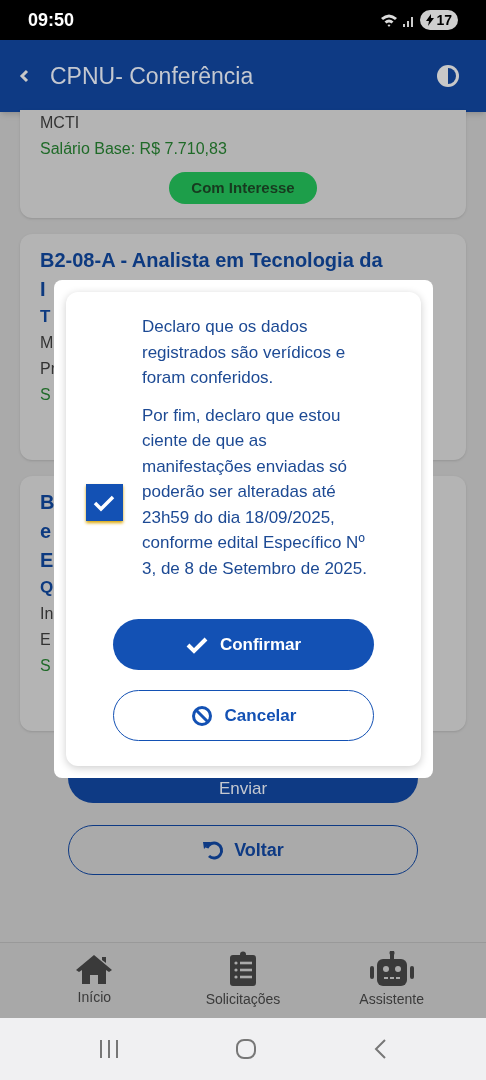 This screenshot has width=486, height=1080. Describe the element at coordinates (47, 343) in the screenshot. I see `card-text: M` at that location.